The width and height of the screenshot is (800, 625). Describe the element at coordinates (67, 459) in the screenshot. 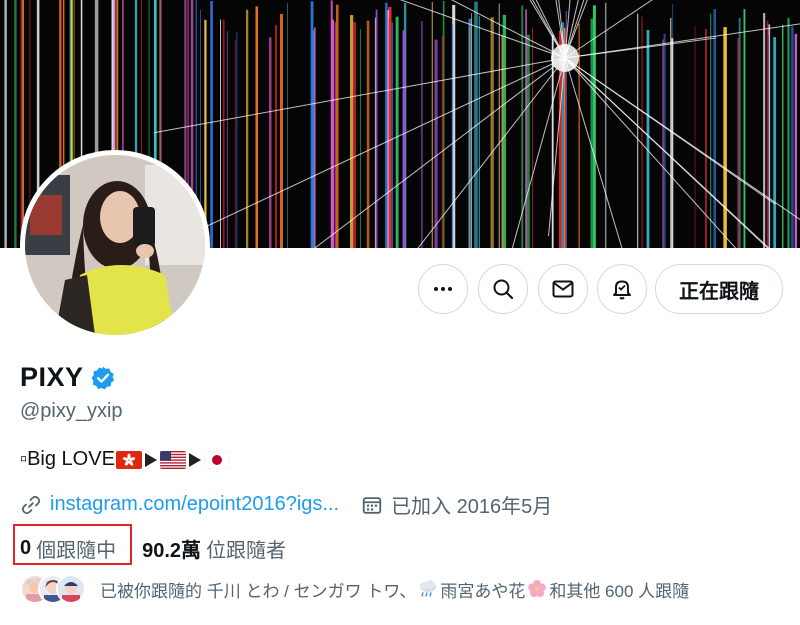

I see `bio-text: ▫Big LOVE` at that location.